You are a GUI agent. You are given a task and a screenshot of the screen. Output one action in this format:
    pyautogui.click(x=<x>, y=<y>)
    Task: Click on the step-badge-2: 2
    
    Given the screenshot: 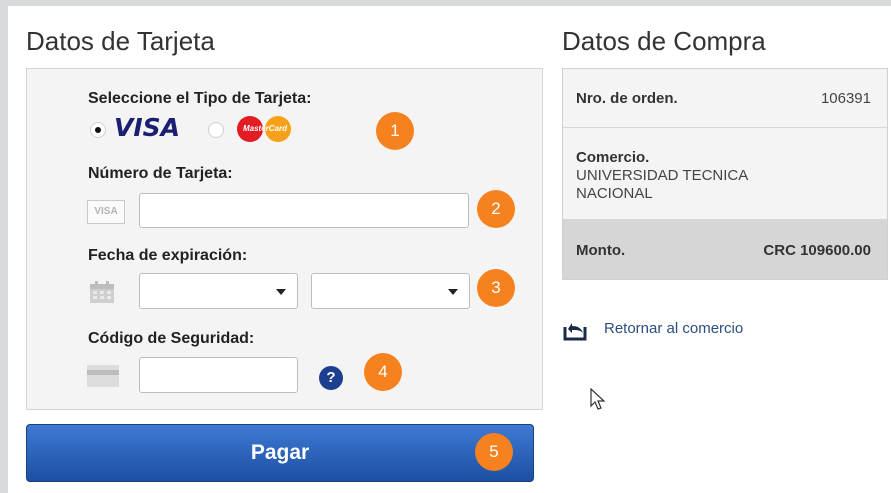 What is the action you would take?
    pyautogui.click(x=496, y=209)
    